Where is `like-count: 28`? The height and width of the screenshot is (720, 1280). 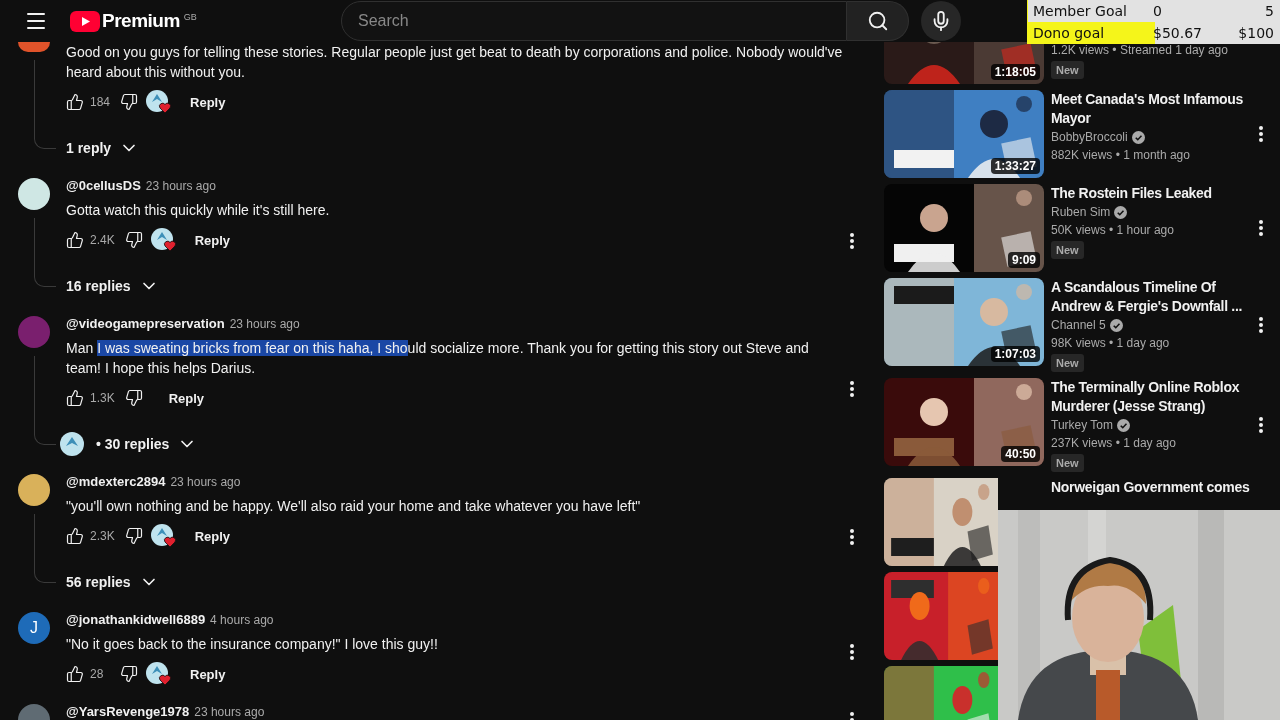 like-count: 28 is located at coordinates (97, 674).